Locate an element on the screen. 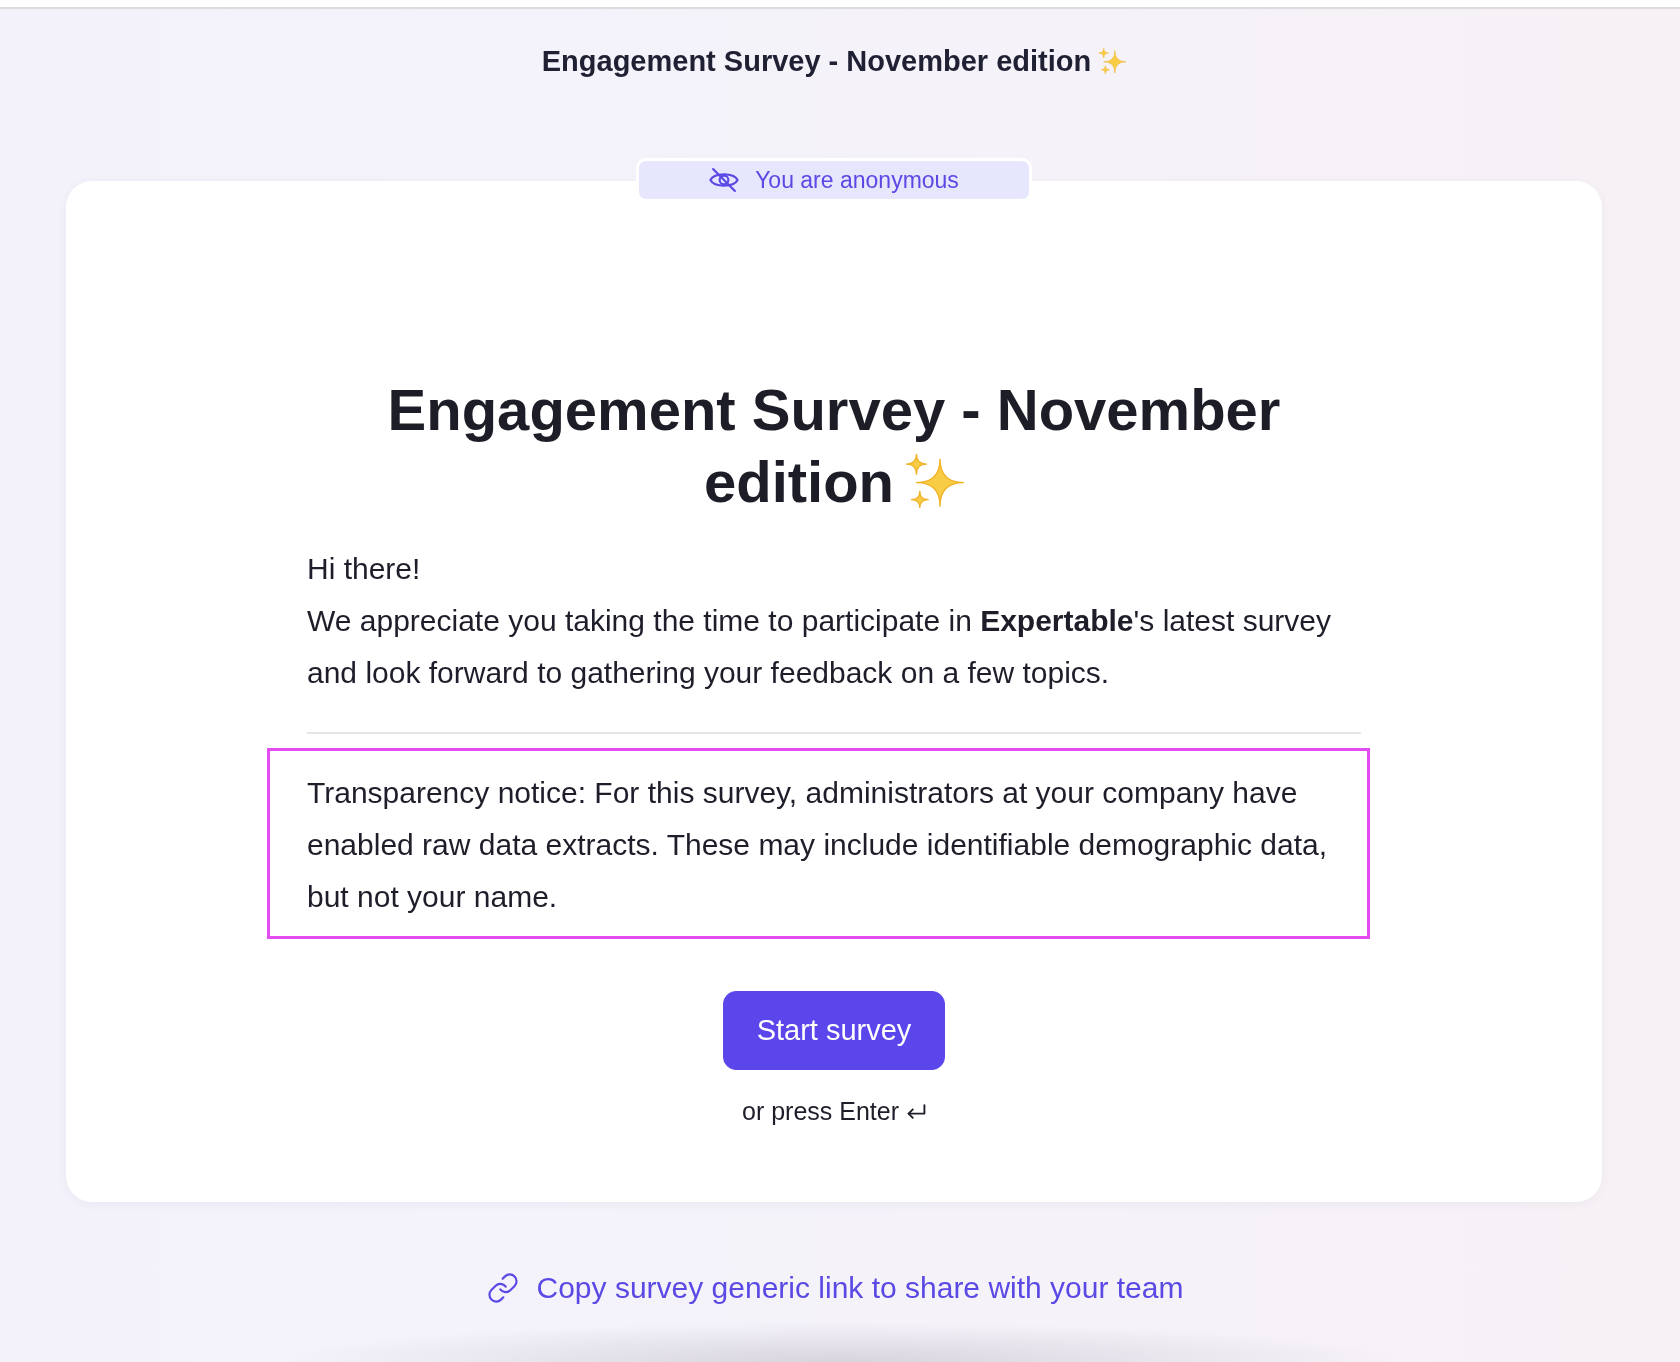 This screenshot has width=1680, height=1362. intro-text: We appreciate you taking the time to participate in Expertable's latest survey and look forward to gathering your feedback on a few topics. is located at coordinates (820, 647).